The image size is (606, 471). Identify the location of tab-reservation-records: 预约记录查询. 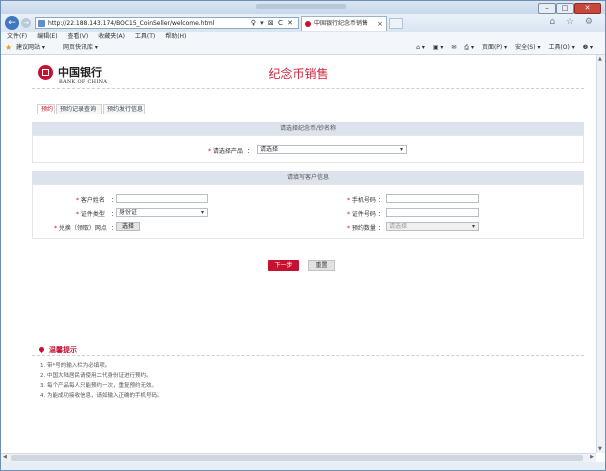
(79, 109).